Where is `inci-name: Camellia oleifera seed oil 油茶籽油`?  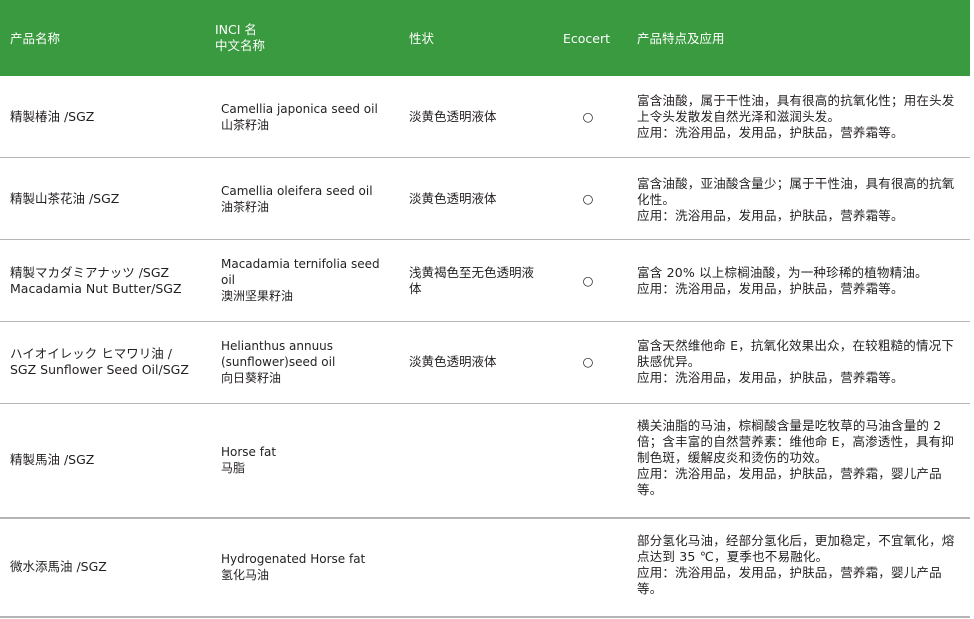 inci-name: Camellia oleifera seed oil 油茶籽油 is located at coordinates (297, 199).